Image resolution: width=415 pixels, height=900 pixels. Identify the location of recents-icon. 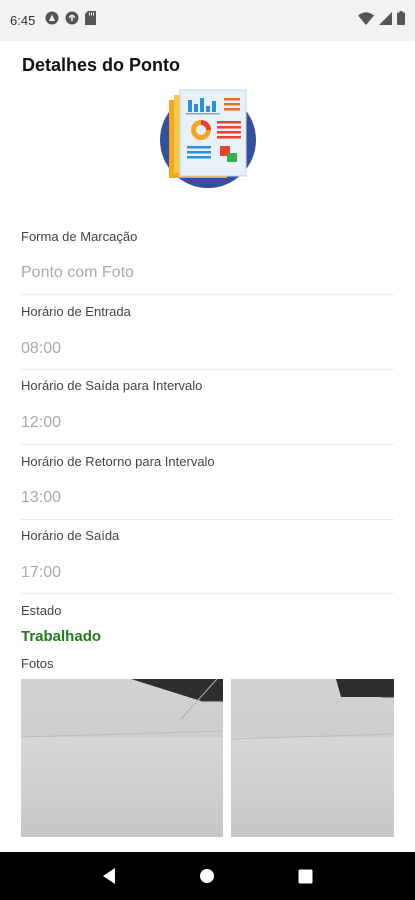
(306, 876).